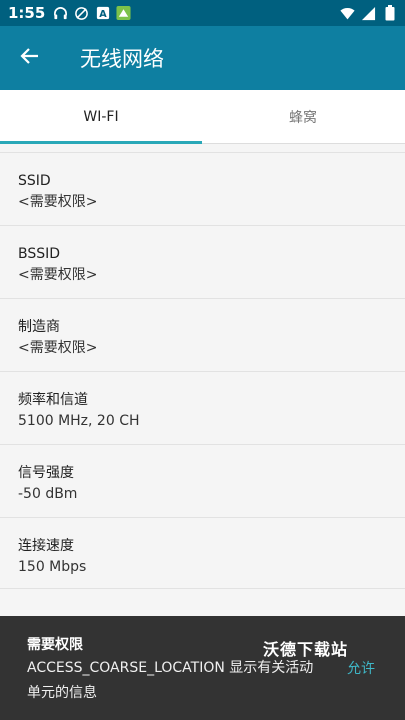 Image resolution: width=405 pixels, height=720 pixels. I want to click on a-box-icon: A, so click(102, 13).